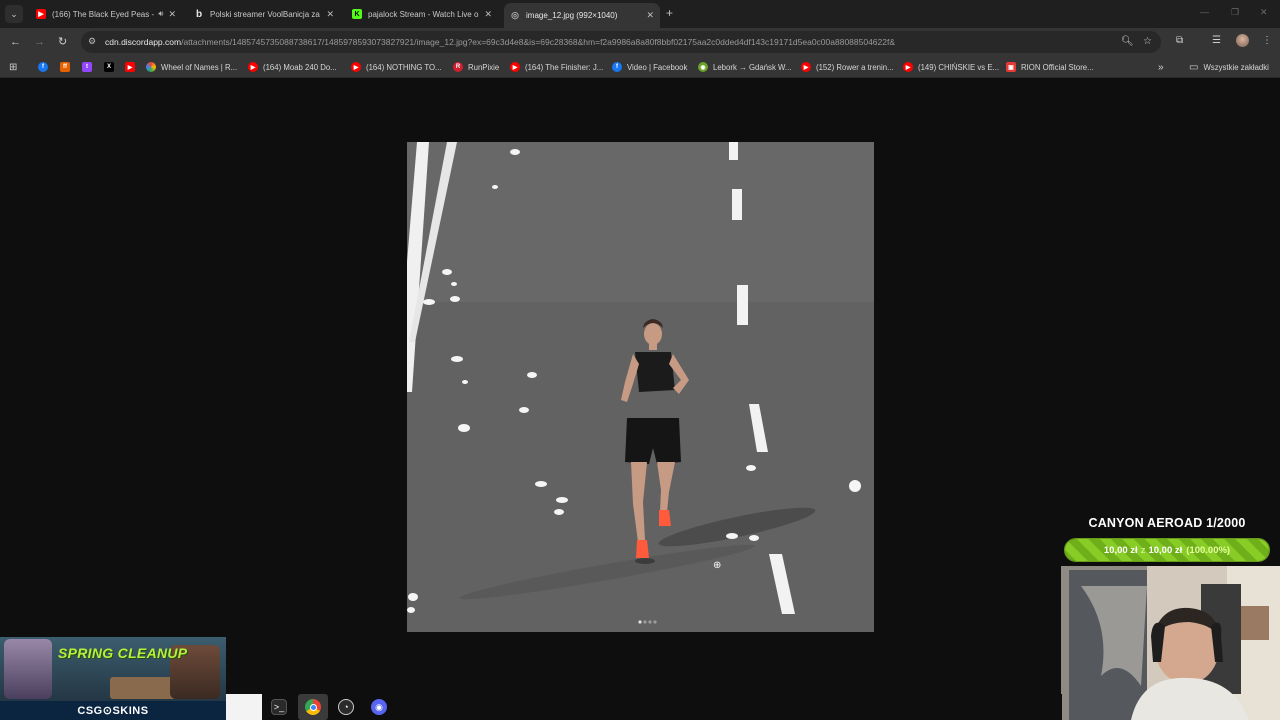 This screenshot has width=1280, height=720. I want to click on tab-image: ◎ image_12.jpg (992×1040) ✕, so click(582, 15).